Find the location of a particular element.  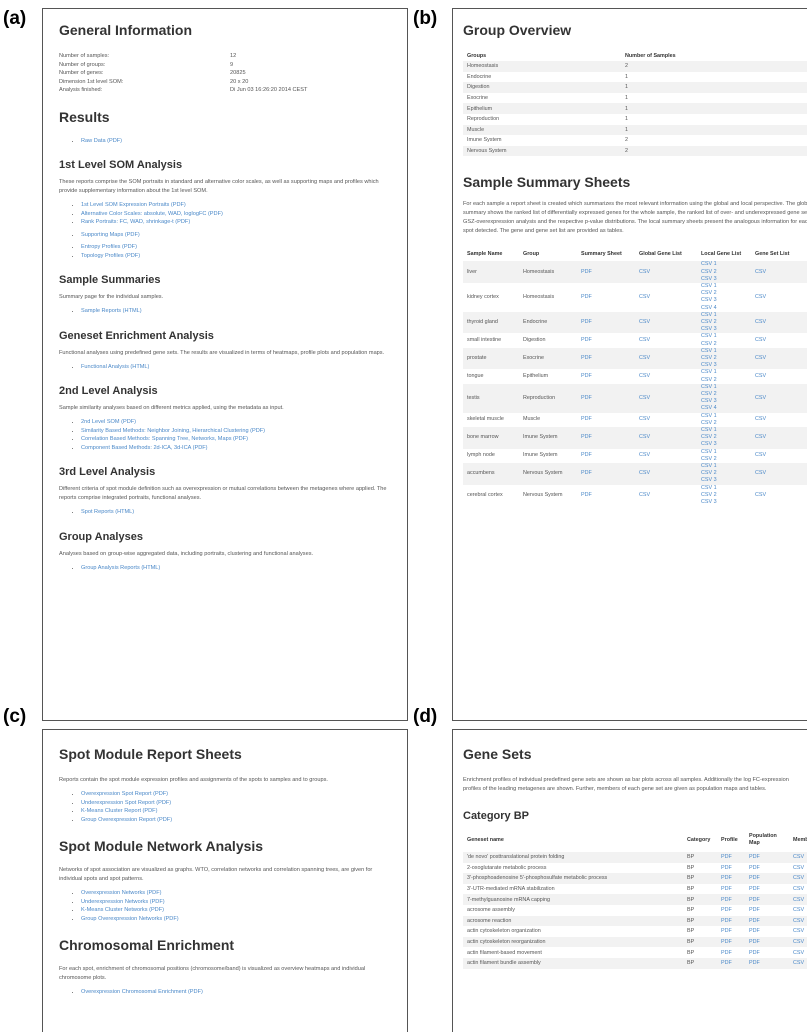

report-link: Underexpression Networks (PDF) is located at coordinates (123, 902).